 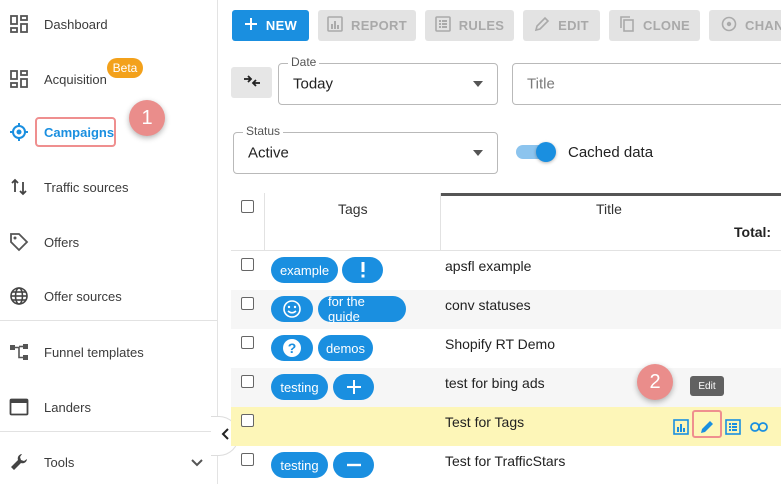 What do you see at coordinates (94, 352) in the screenshot?
I see `sidebar-item-label: Funnel templates` at bounding box center [94, 352].